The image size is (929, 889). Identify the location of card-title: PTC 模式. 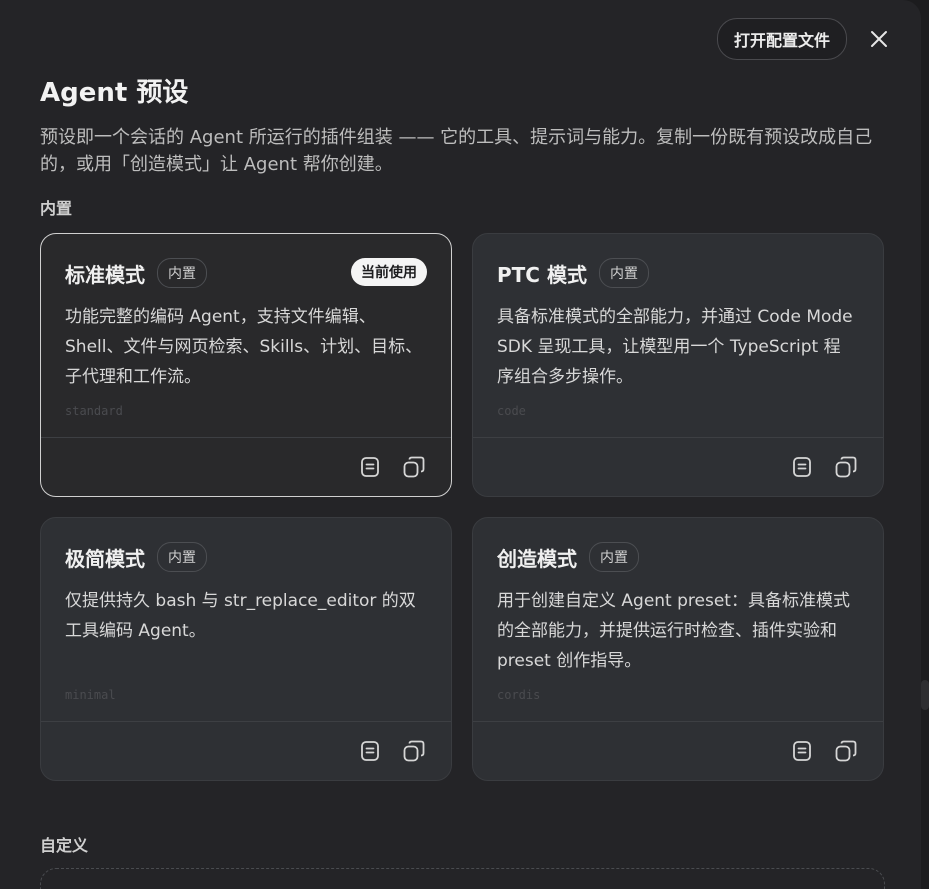
(542, 274).